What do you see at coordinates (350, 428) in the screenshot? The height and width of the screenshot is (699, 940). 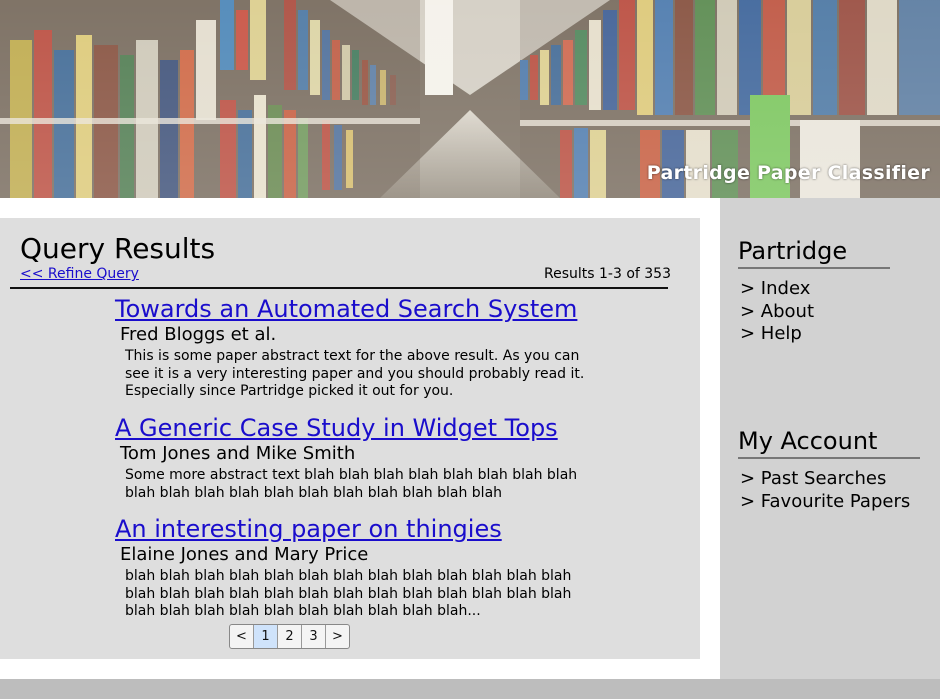 I see `result-title-link: A Generic Case Study in Widget Tops` at bounding box center [350, 428].